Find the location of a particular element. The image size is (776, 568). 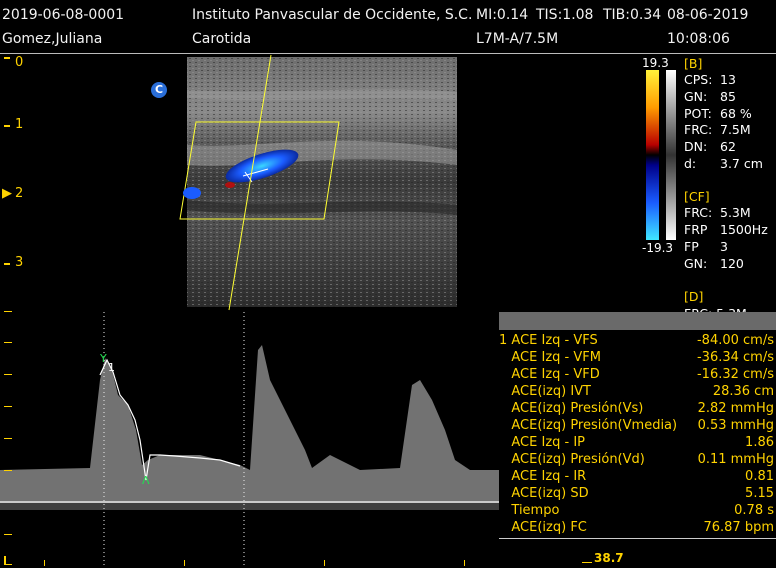

depth-label-1: 1 is located at coordinates (19, 124).